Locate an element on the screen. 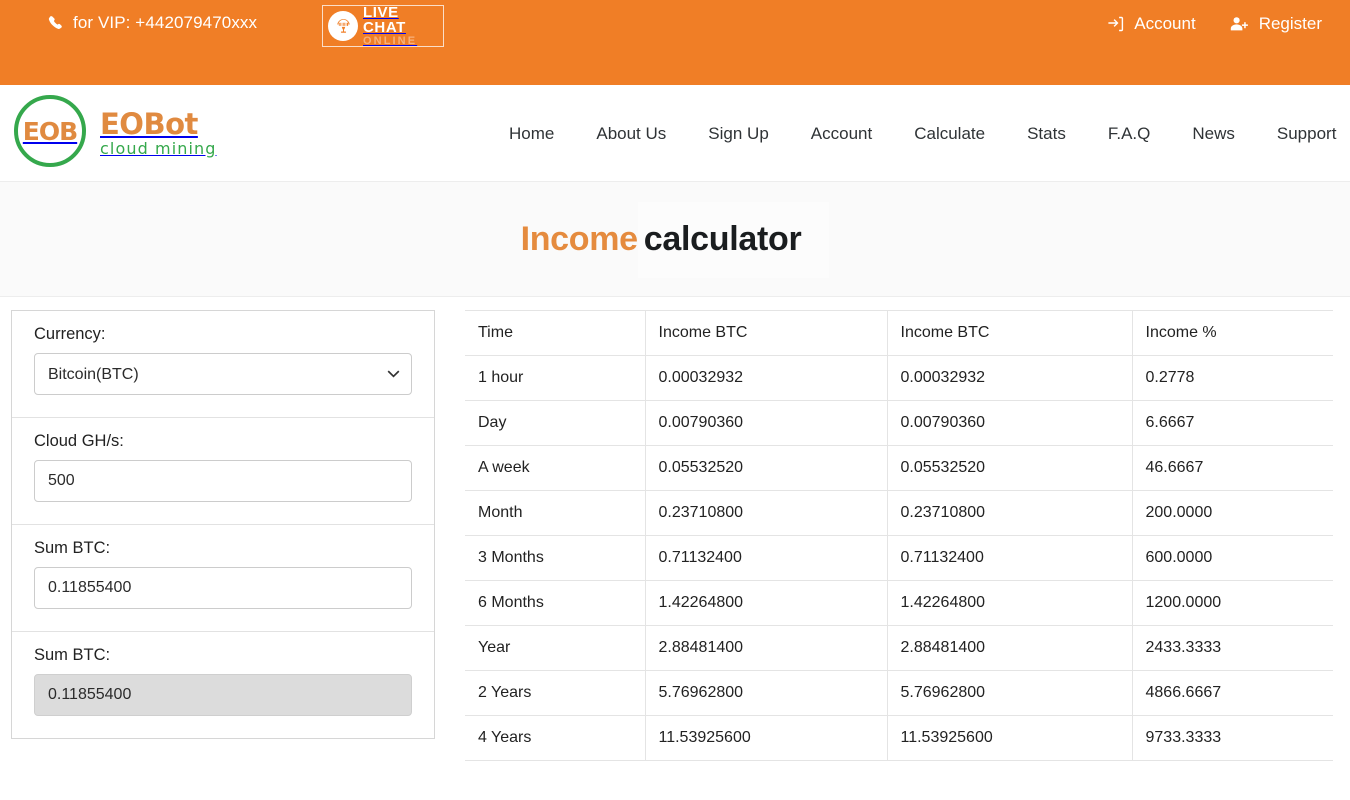 The height and width of the screenshot is (800, 1350). eob-circle-icon: EOB is located at coordinates (50, 131).